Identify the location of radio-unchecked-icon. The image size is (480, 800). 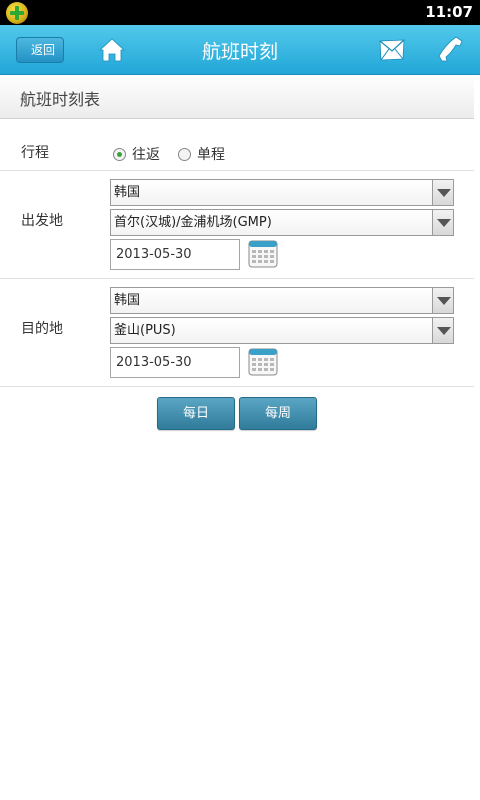
(184, 154).